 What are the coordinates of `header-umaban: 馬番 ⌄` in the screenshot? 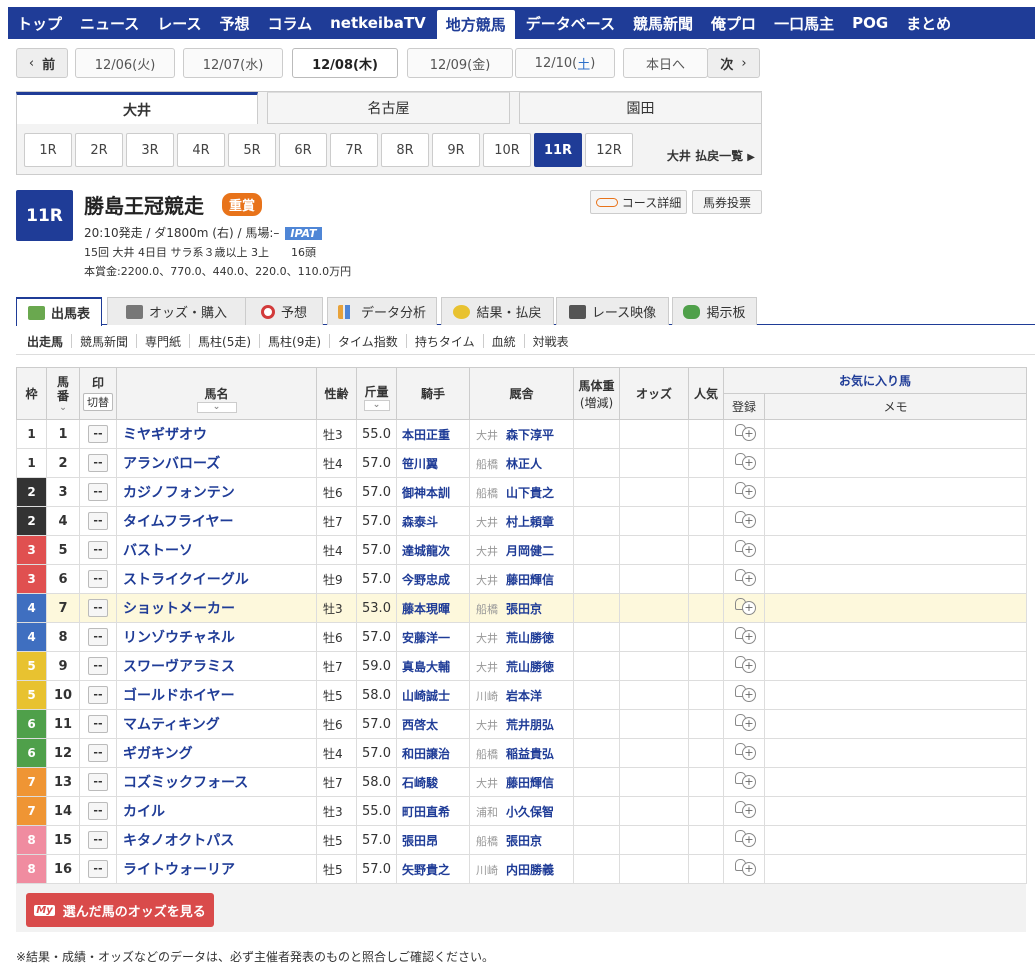 It's located at (63, 393).